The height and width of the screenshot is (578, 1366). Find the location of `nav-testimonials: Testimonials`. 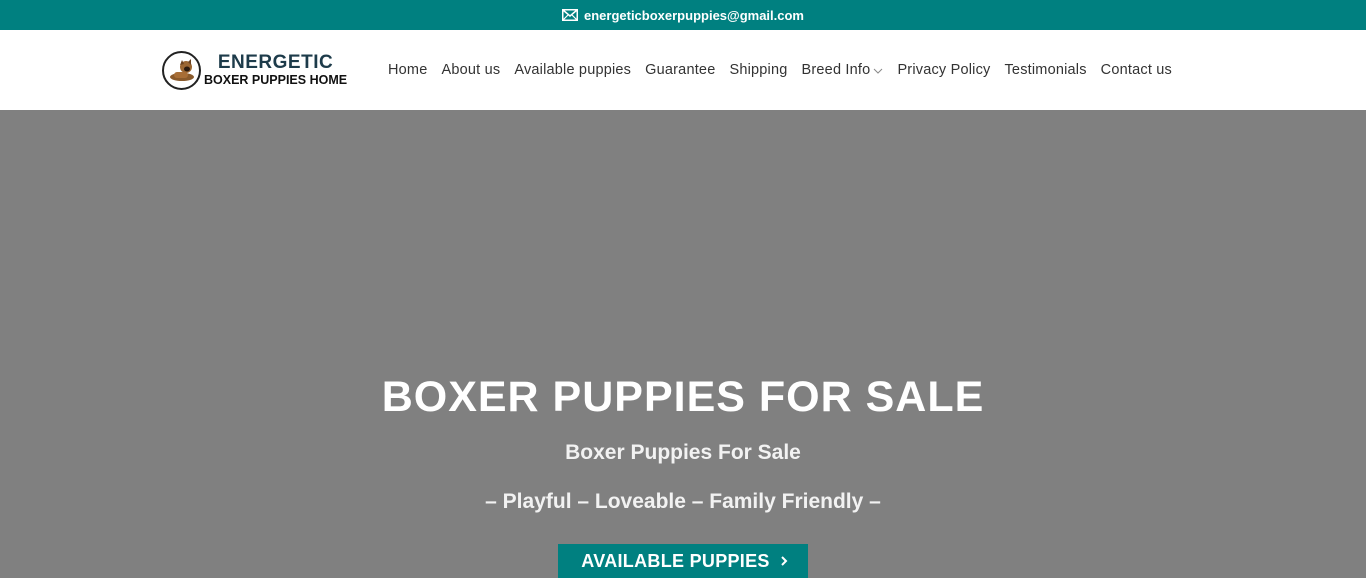

nav-testimonials: Testimonials is located at coordinates (1045, 70).